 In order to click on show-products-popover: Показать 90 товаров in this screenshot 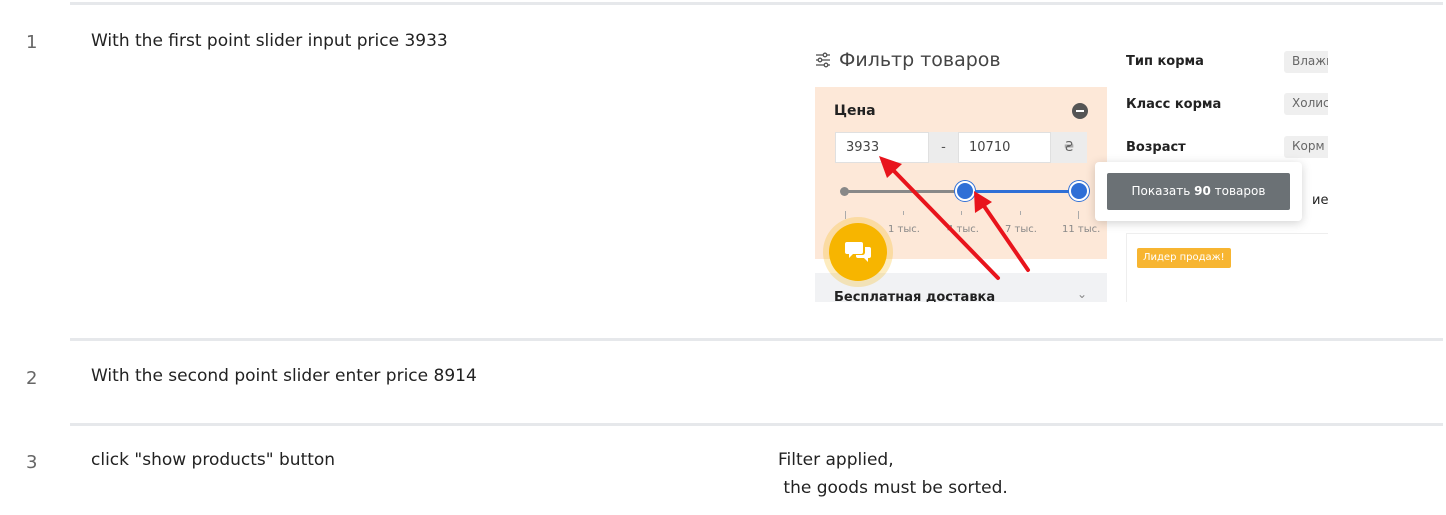, I will do `click(1198, 191)`.